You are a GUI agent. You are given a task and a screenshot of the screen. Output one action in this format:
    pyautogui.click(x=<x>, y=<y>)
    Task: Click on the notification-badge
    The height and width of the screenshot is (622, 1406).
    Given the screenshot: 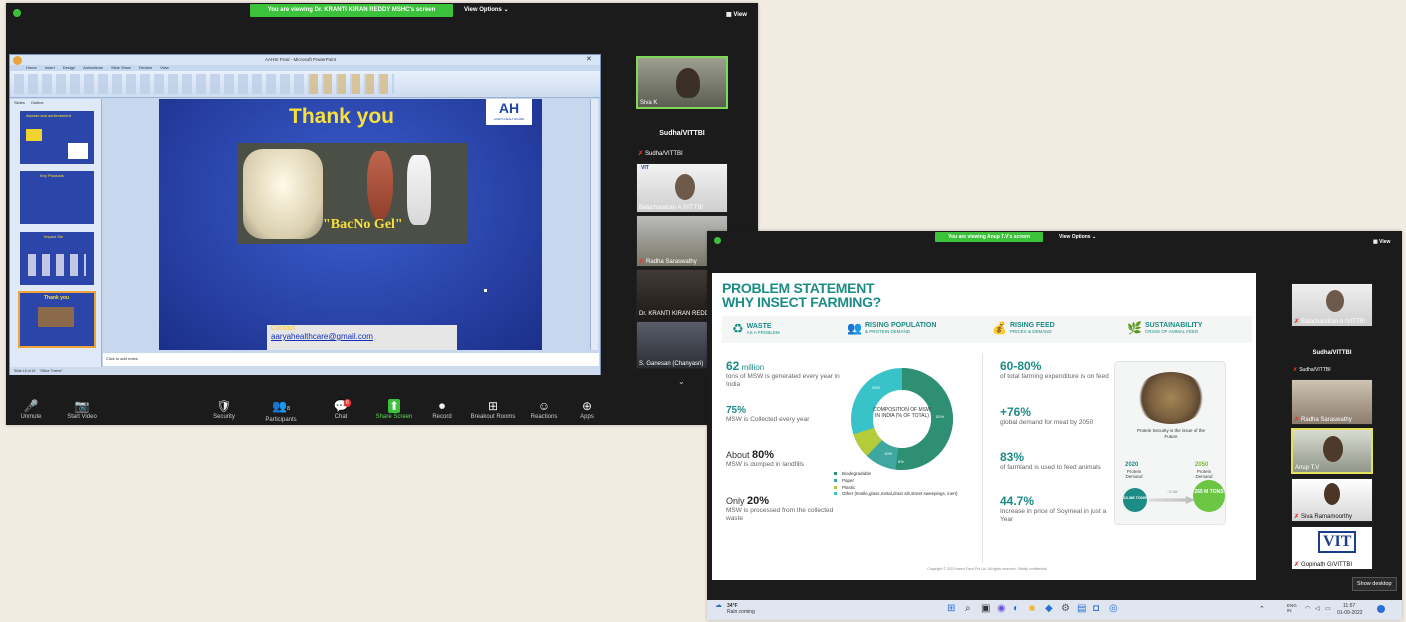 What is the action you would take?
    pyautogui.click(x=1381, y=609)
    